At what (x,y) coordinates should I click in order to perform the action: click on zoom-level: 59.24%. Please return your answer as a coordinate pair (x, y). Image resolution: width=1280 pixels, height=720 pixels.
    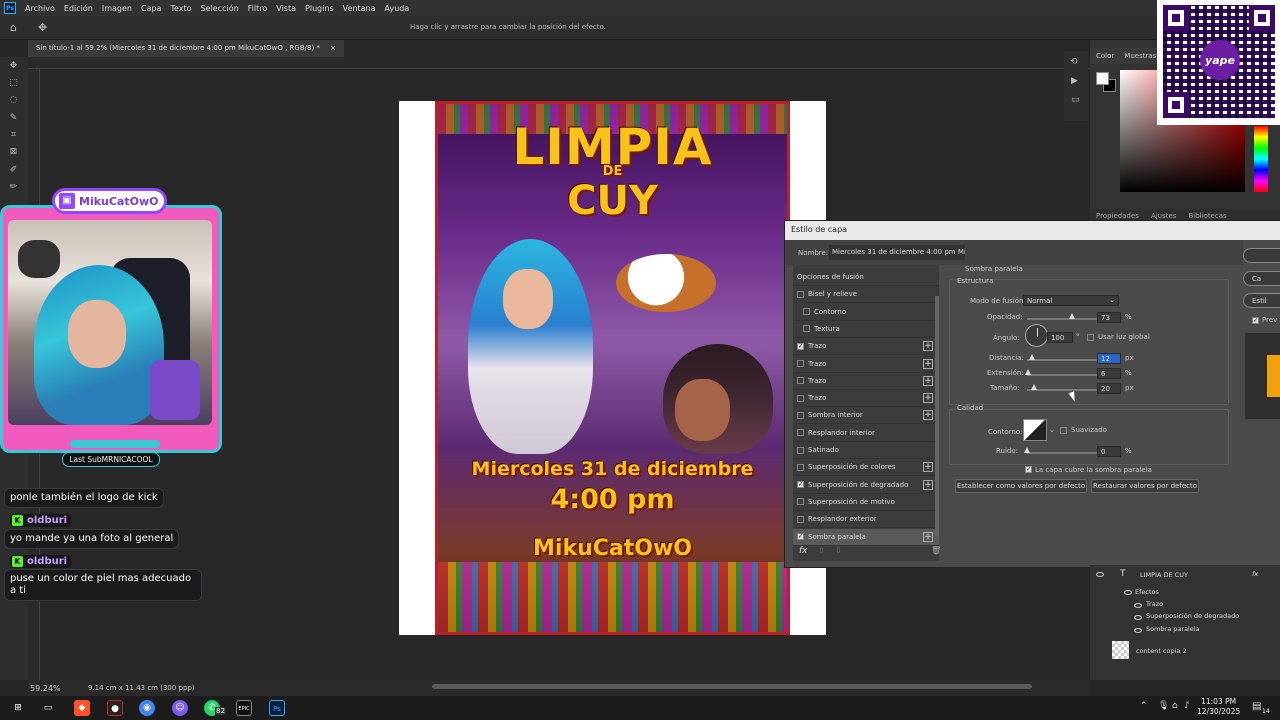
    Looking at the image, I should click on (45, 688).